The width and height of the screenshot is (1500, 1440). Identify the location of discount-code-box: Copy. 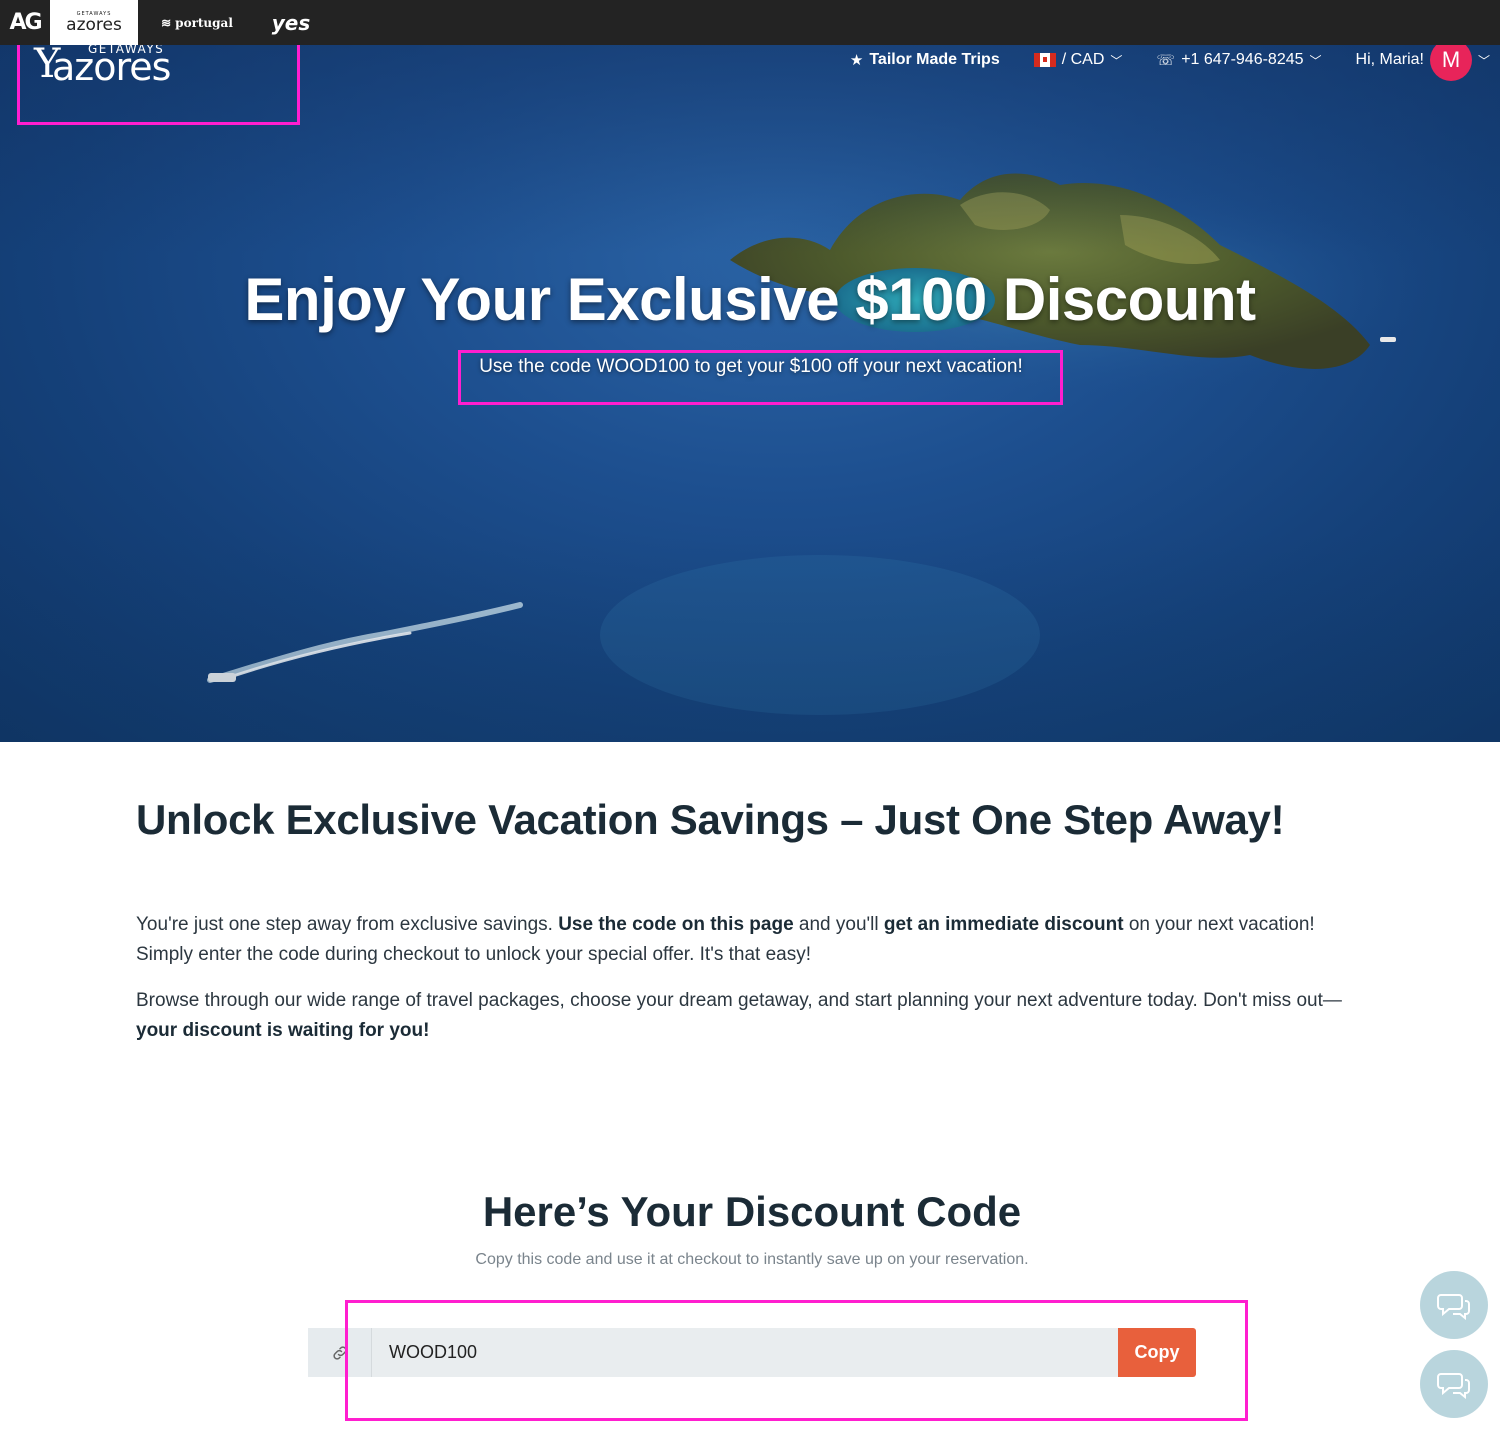
(752, 1352).